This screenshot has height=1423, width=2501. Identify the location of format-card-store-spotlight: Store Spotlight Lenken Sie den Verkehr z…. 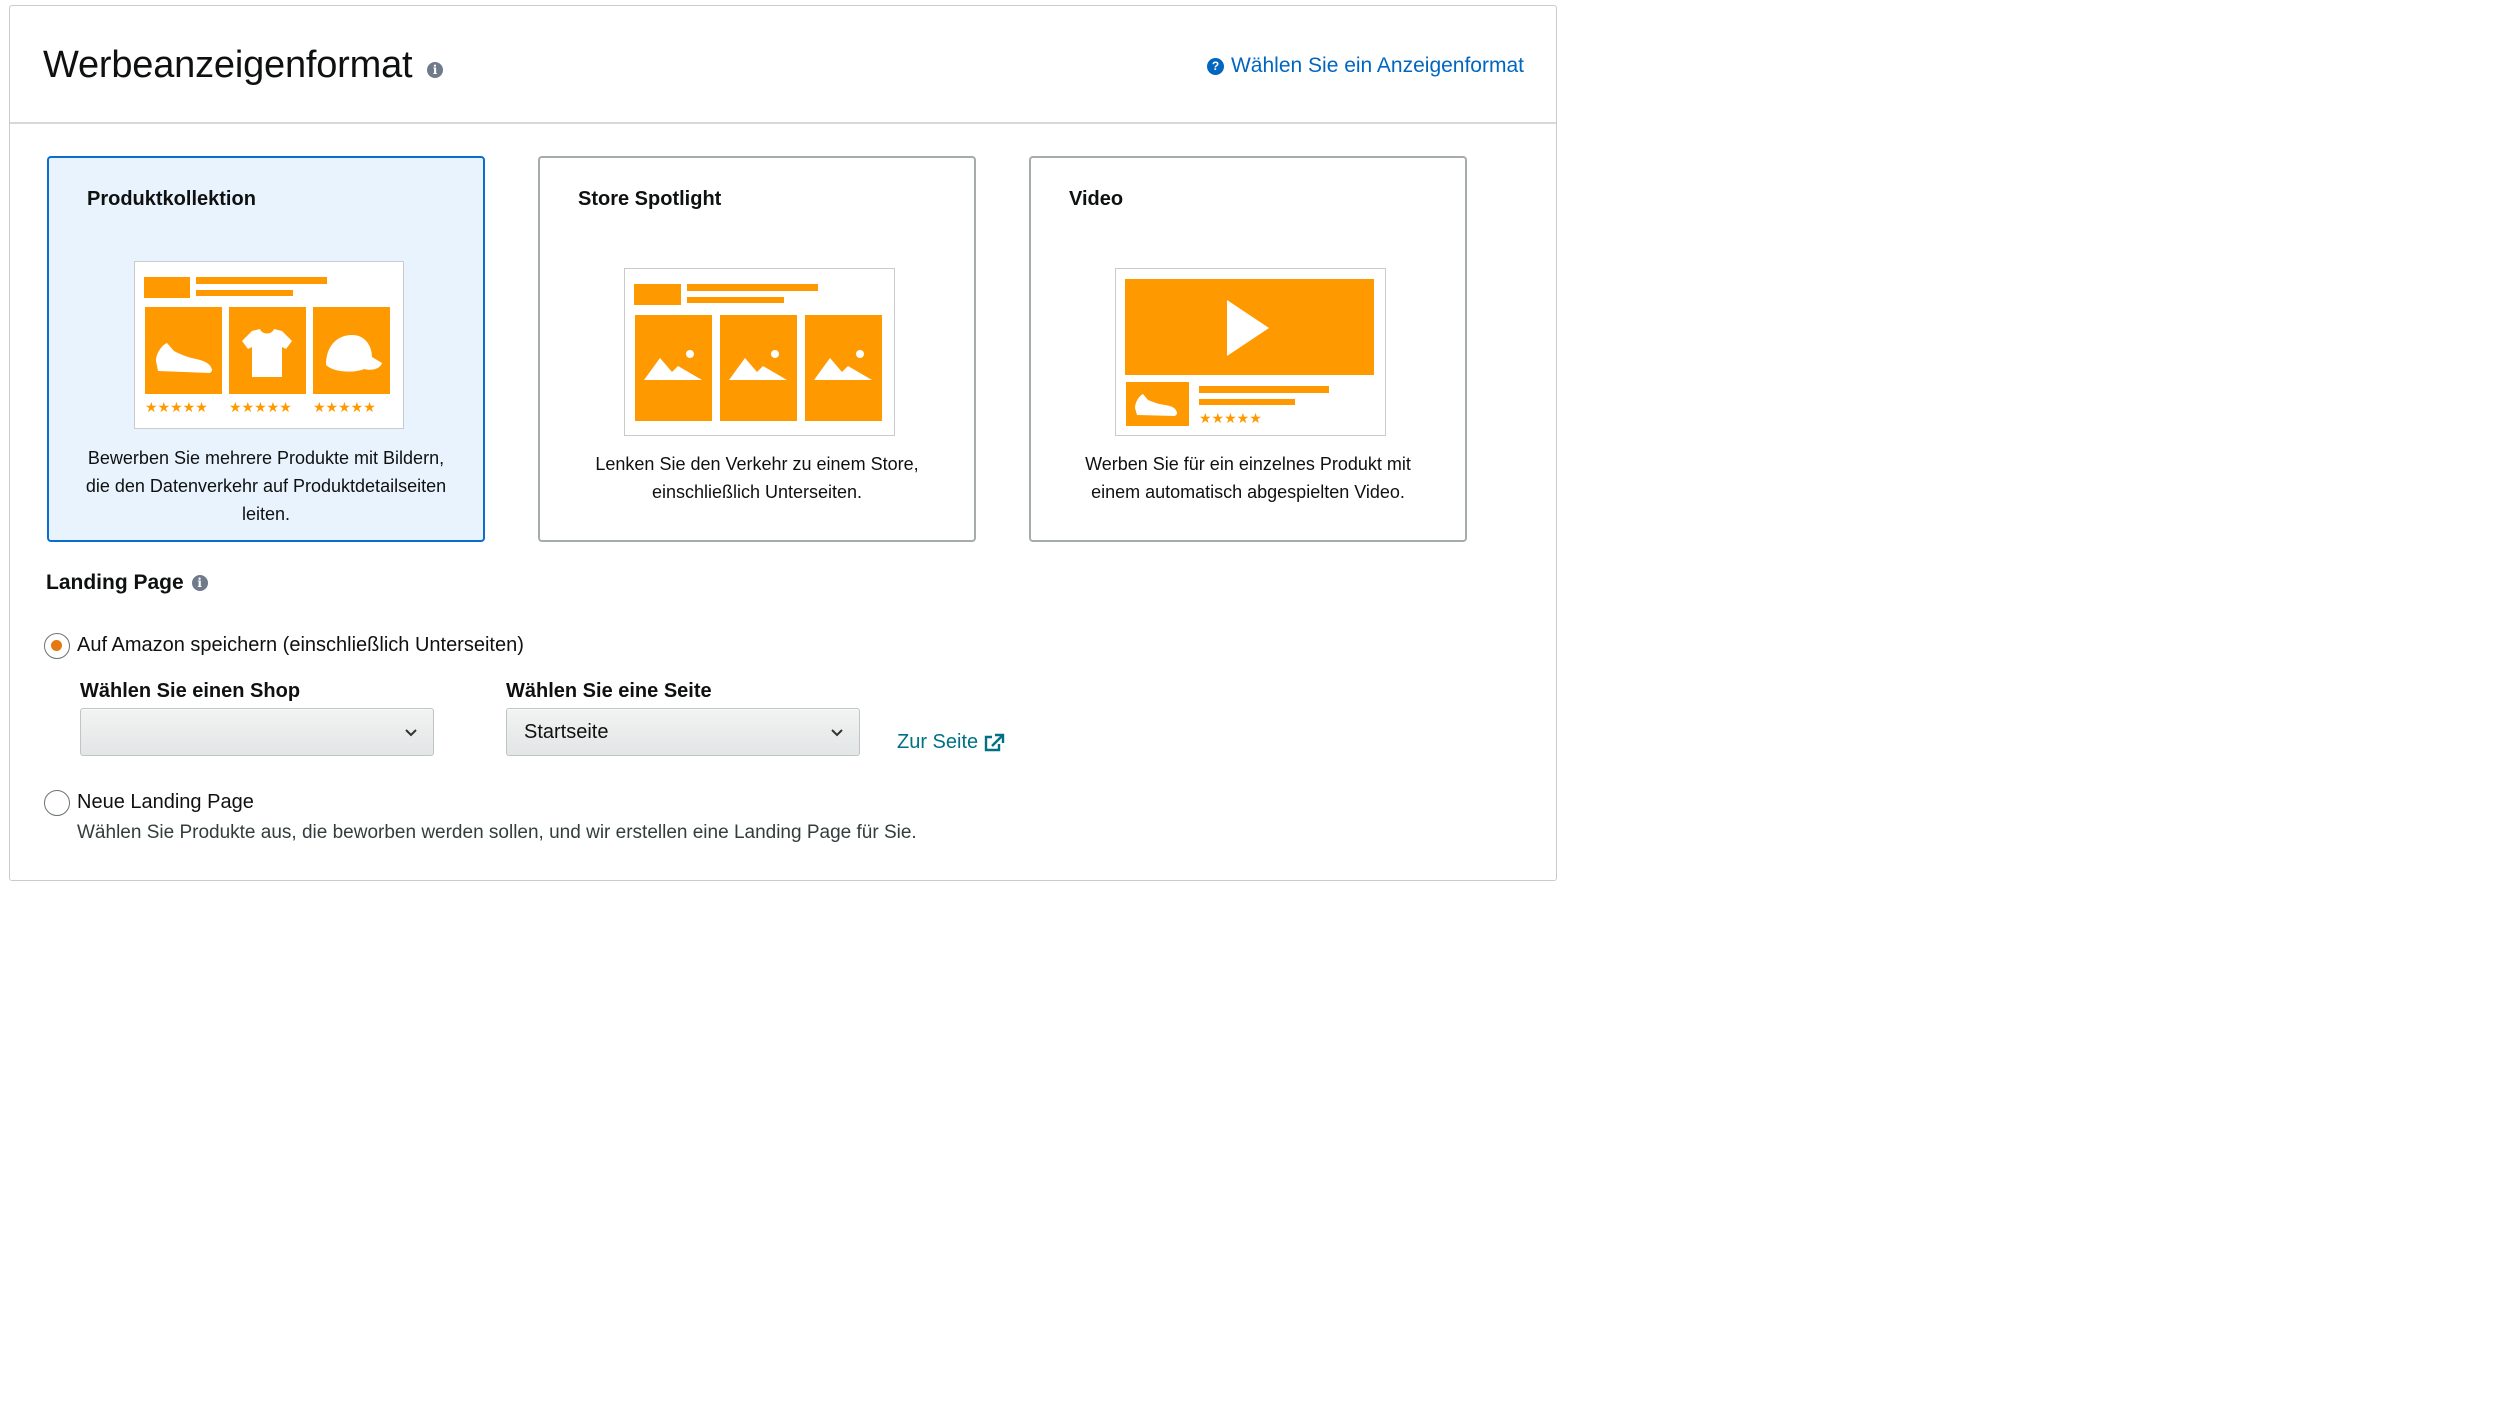
(757, 349).